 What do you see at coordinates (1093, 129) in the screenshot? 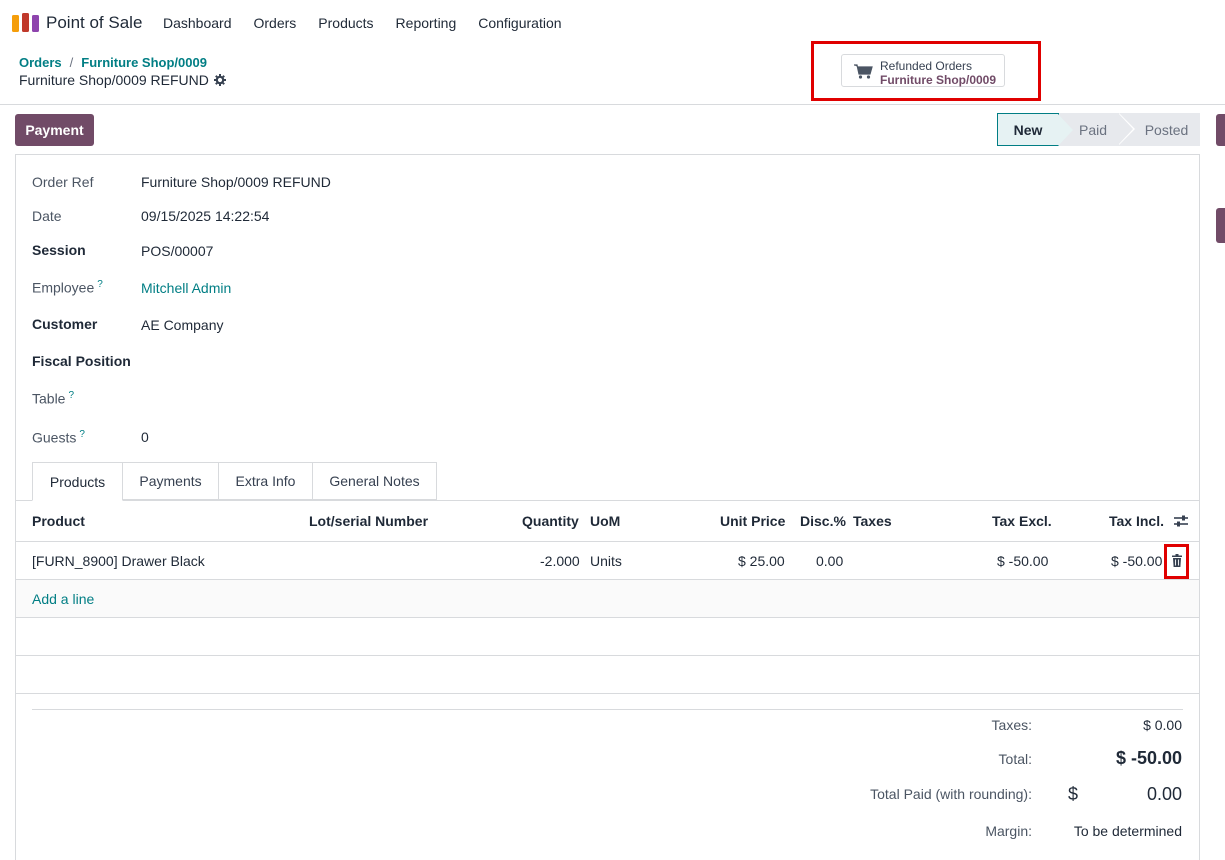
I see `status-paid-label: Paid` at bounding box center [1093, 129].